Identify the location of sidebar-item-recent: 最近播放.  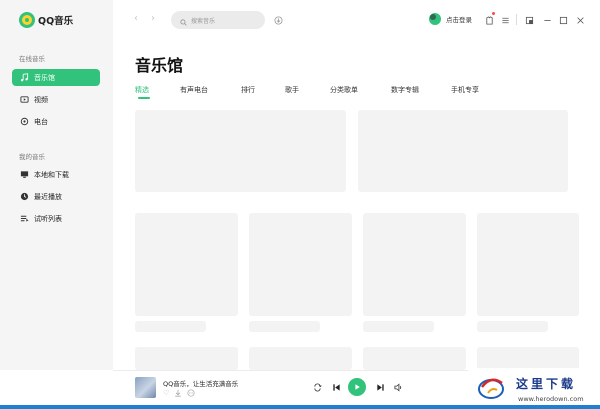
(56, 196).